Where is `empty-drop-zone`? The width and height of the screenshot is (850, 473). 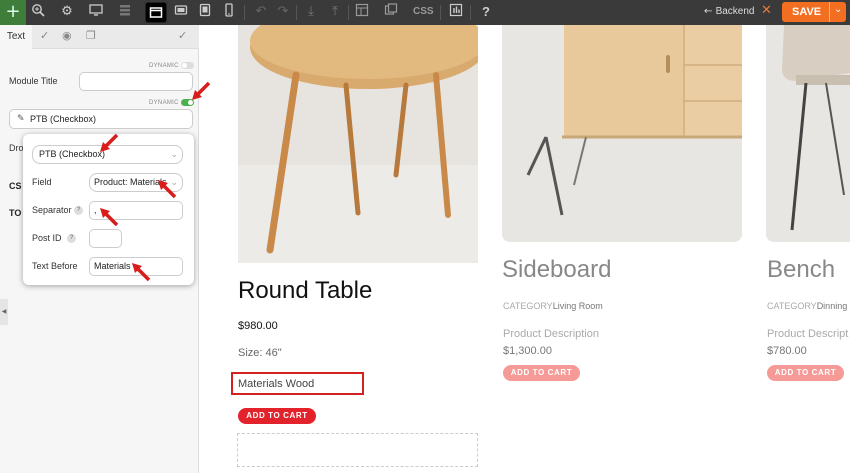 empty-drop-zone is located at coordinates (357, 450).